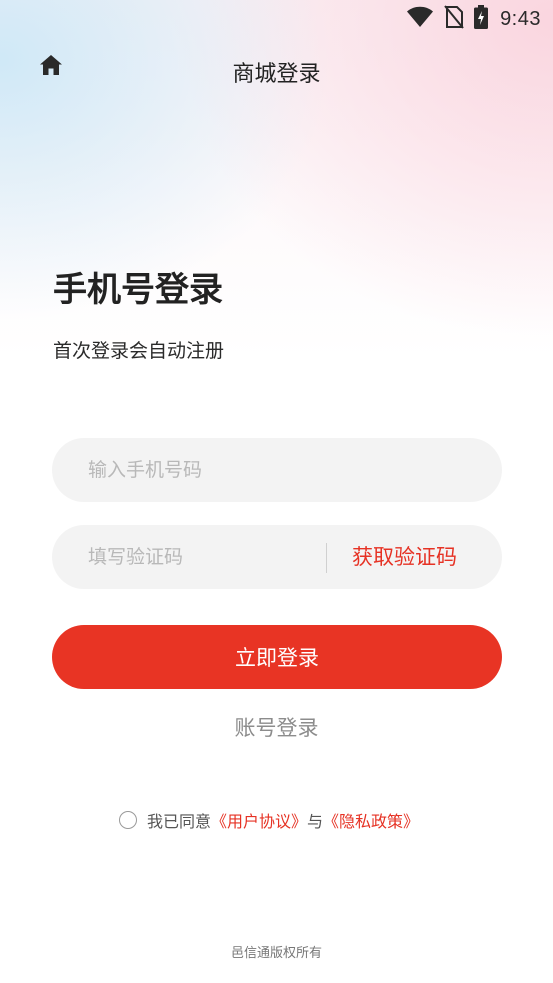 Image resolution: width=553 pixels, height=983 pixels. I want to click on login-button: 立即登录, so click(277, 657).